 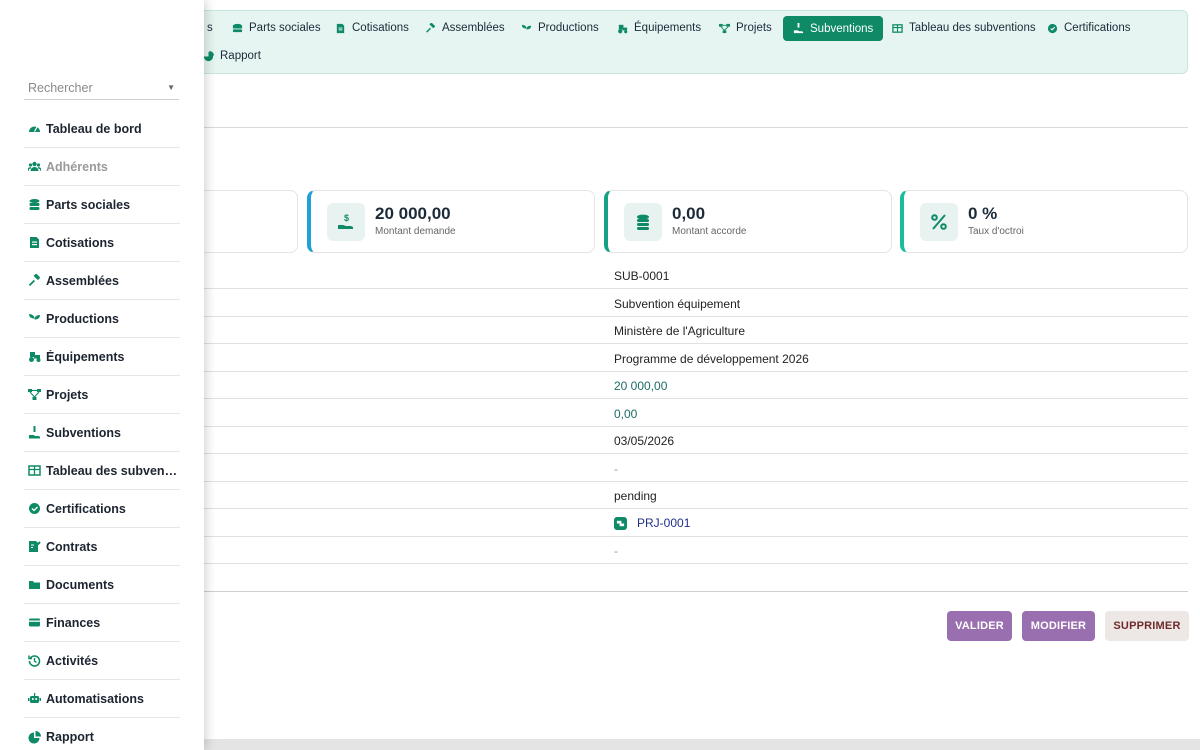 I want to click on sidebar-item-equipements: Équipements, so click(x=102, y=357).